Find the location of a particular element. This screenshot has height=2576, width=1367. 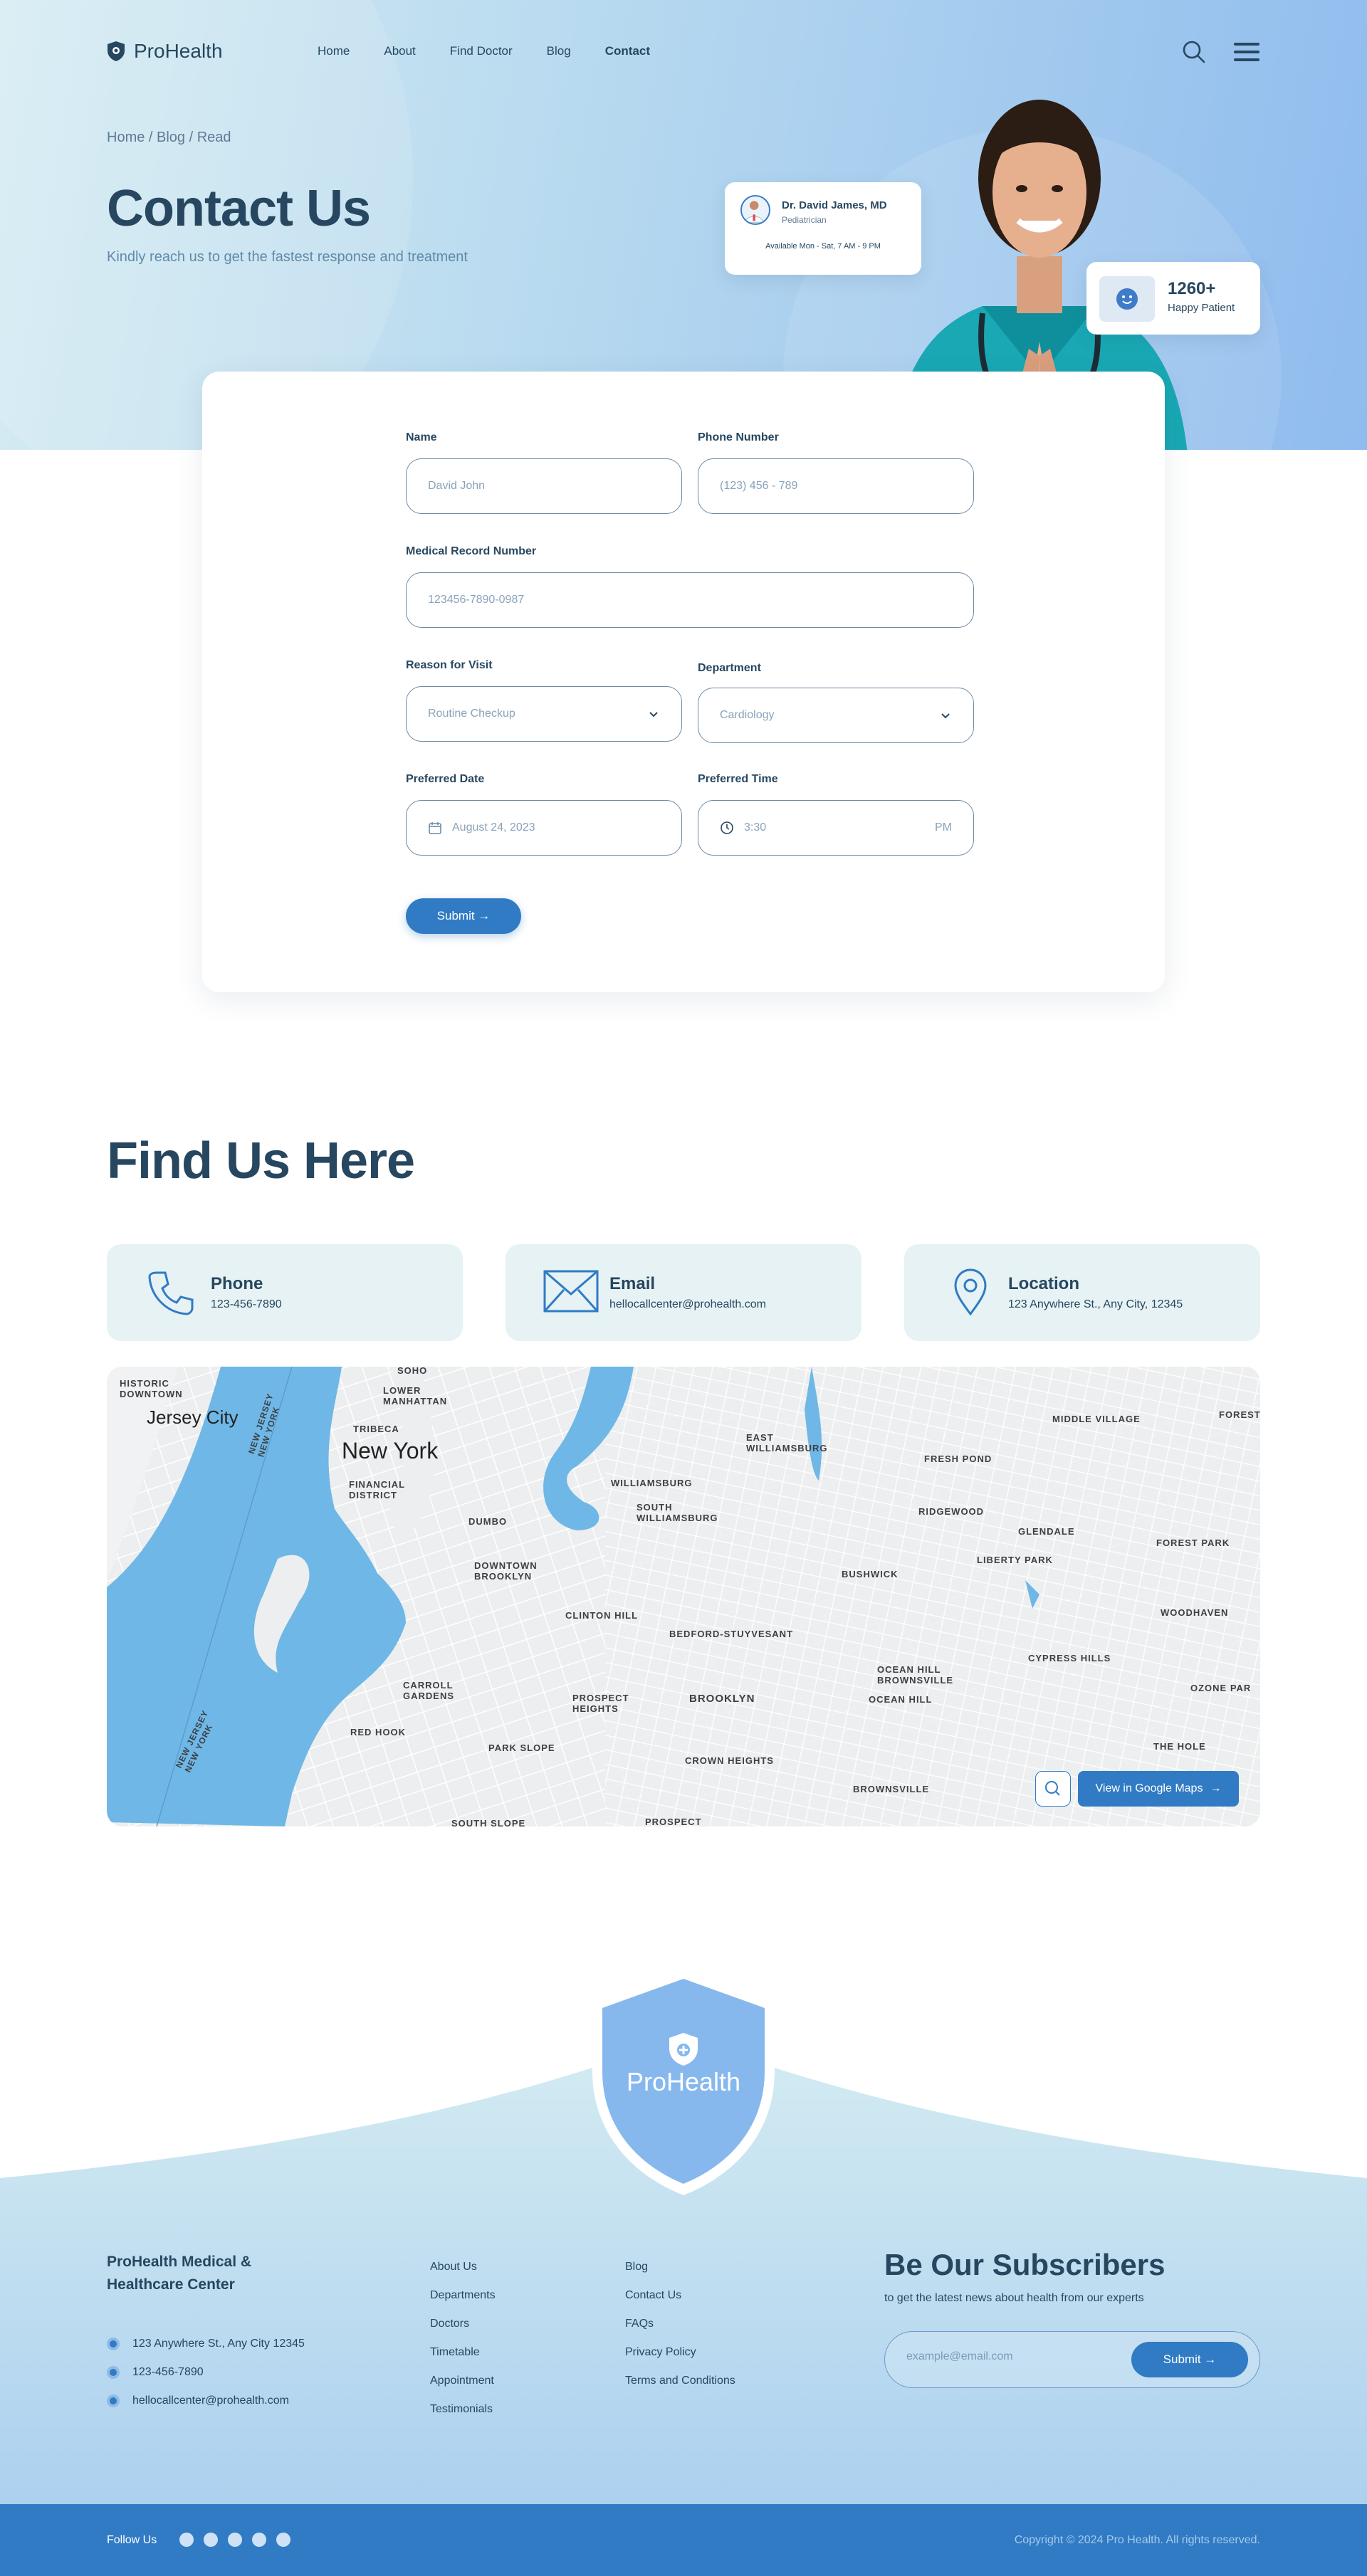

nav-about: About is located at coordinates (399, 51).